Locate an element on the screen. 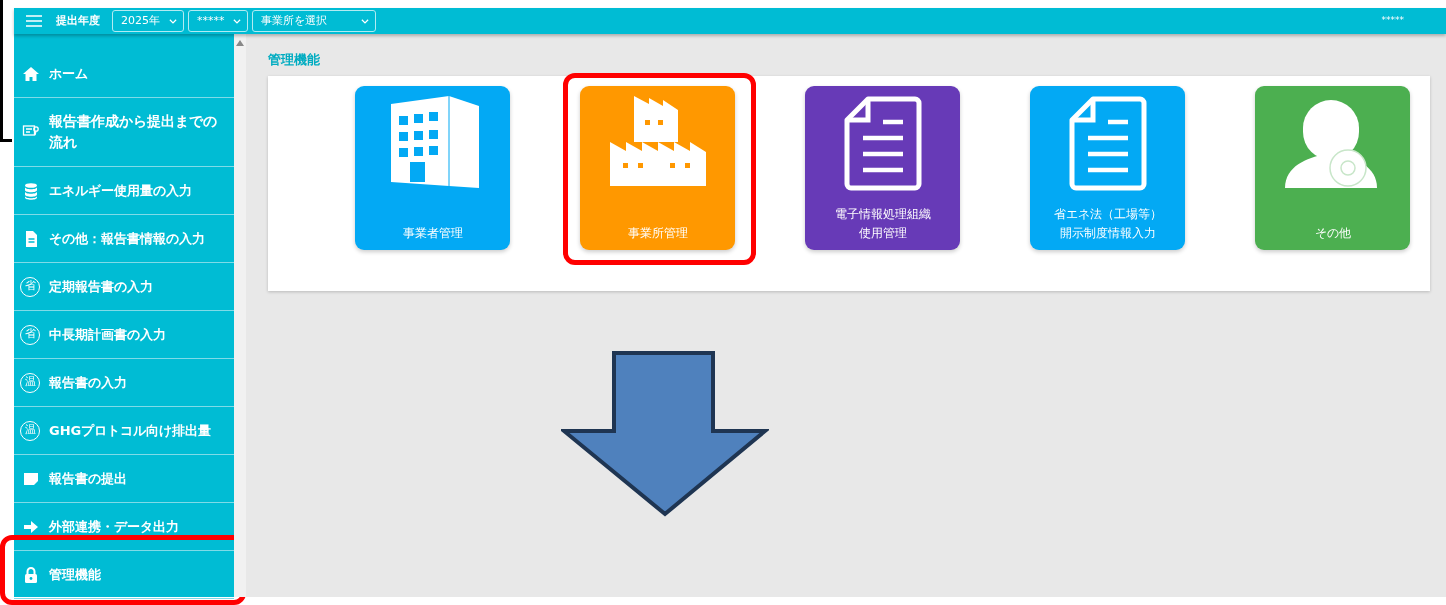 The width and height of the screenshot is (1446, 605). tile-button: 省エネ法（工場等） 開示制度情報入力 is located at coordinates (1107, 167).